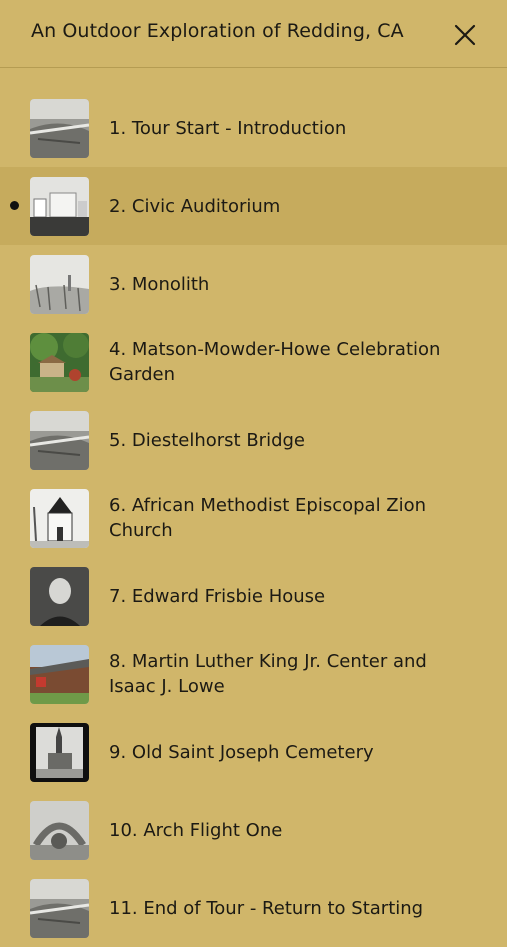 The height and width of the screenshot is (947, 507). I want to click on close-button, so click(465, 35).